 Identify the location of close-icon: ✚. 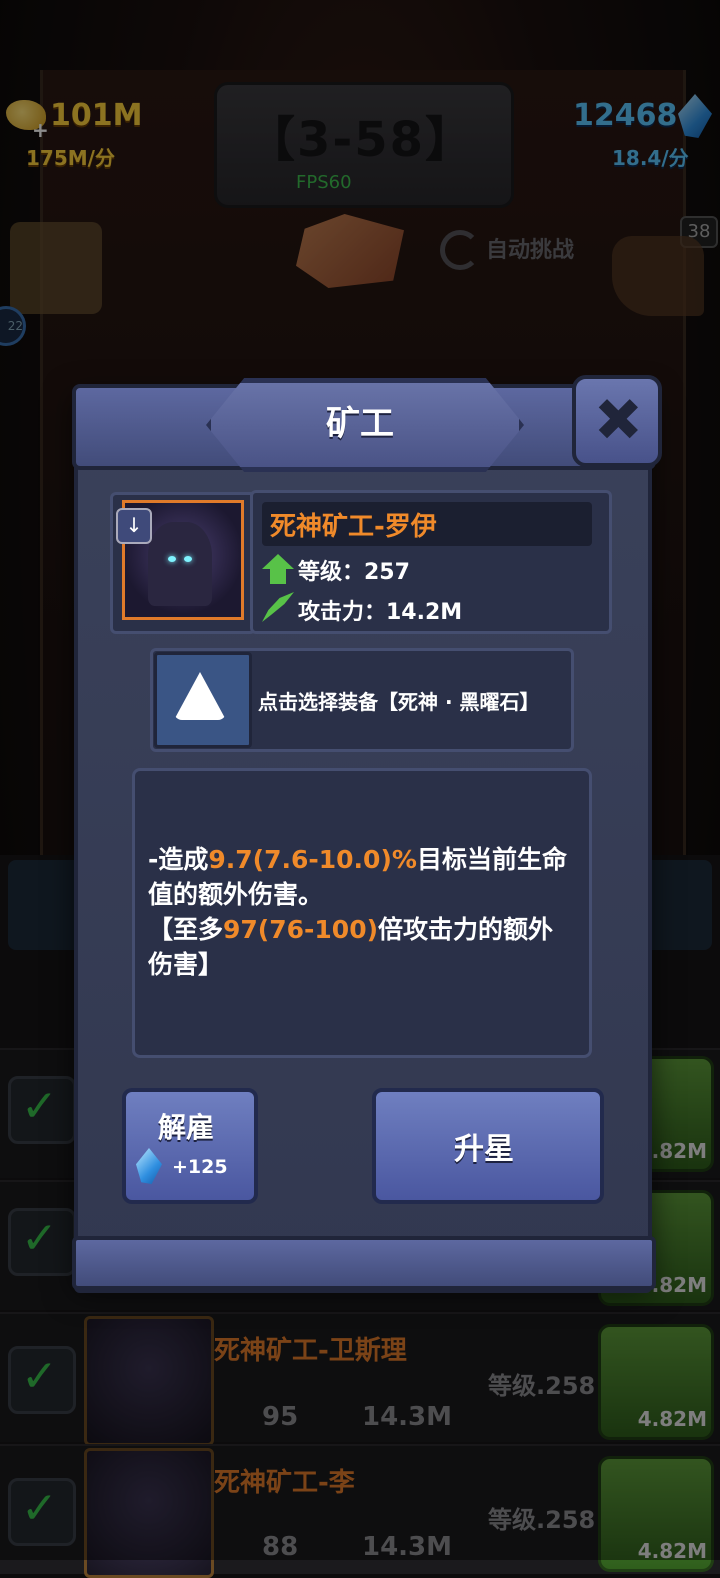
(617, 420).